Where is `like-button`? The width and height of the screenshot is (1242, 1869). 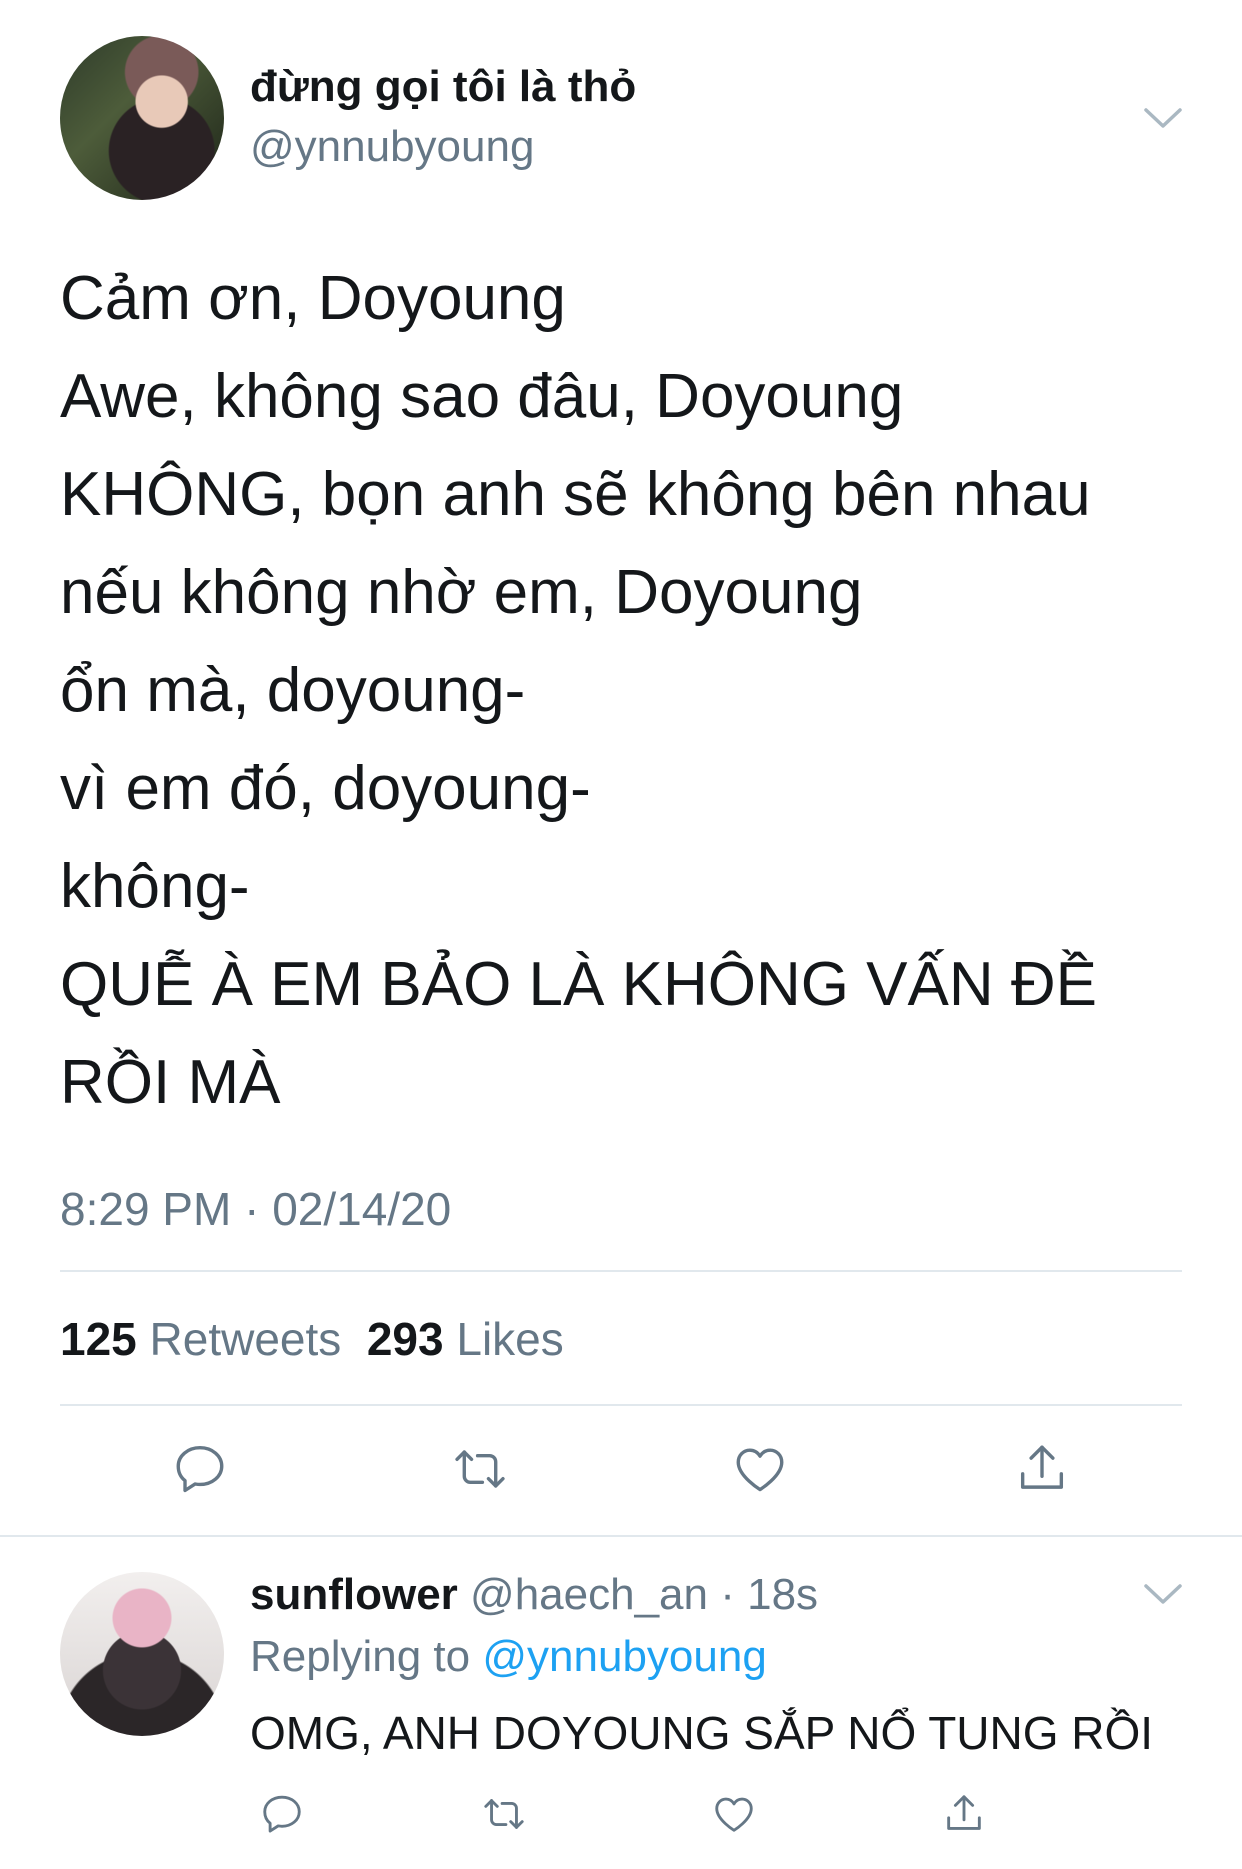
like-button is located at coordinates (760, 1469).